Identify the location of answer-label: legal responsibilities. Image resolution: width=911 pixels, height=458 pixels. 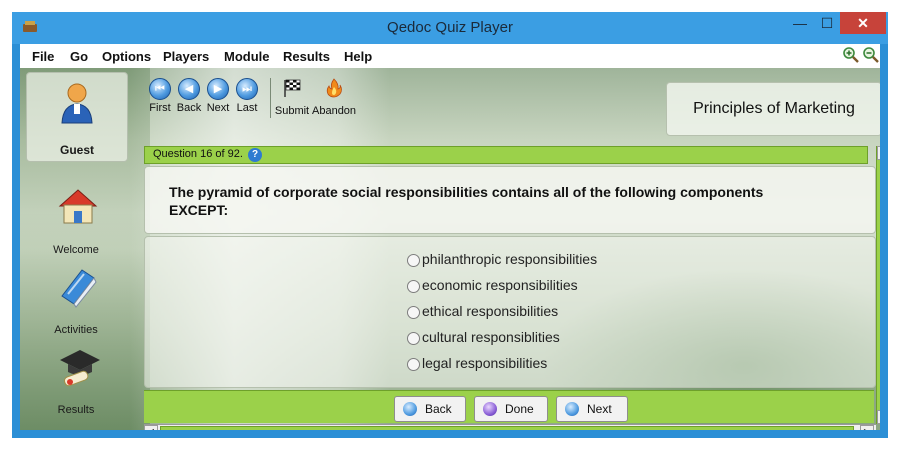
(485, 363).